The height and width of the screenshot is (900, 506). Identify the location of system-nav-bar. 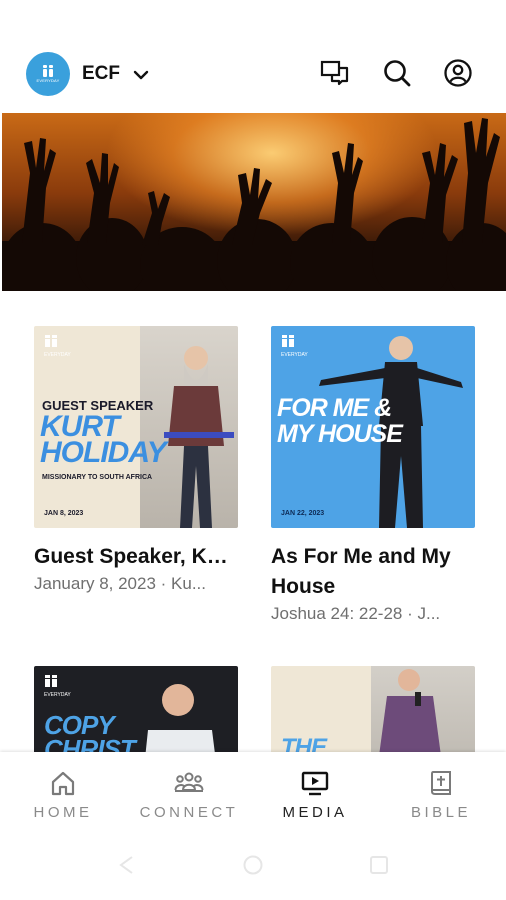
(253, 866).